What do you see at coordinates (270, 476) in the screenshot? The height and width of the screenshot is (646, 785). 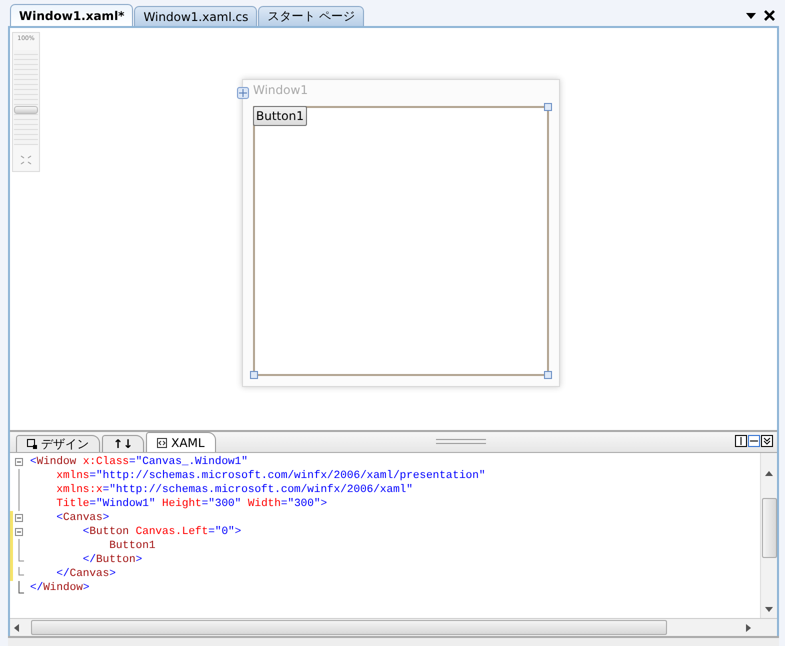 I see `code-line: xmlns="http://schemas.microsoft.com/winfx/2006/xaml/presentation"` at bounding box center [270, 476].